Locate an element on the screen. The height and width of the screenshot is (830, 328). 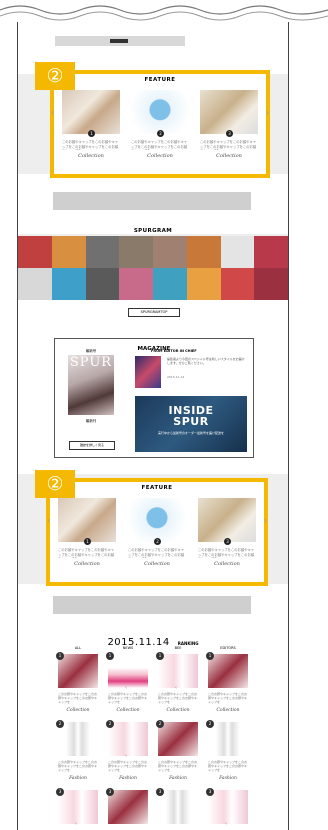
inside-spur-banner: INSIDE SPUR 実行中から最新号のオーダー最新号を届け配送を is located at coordinates (191, 424).